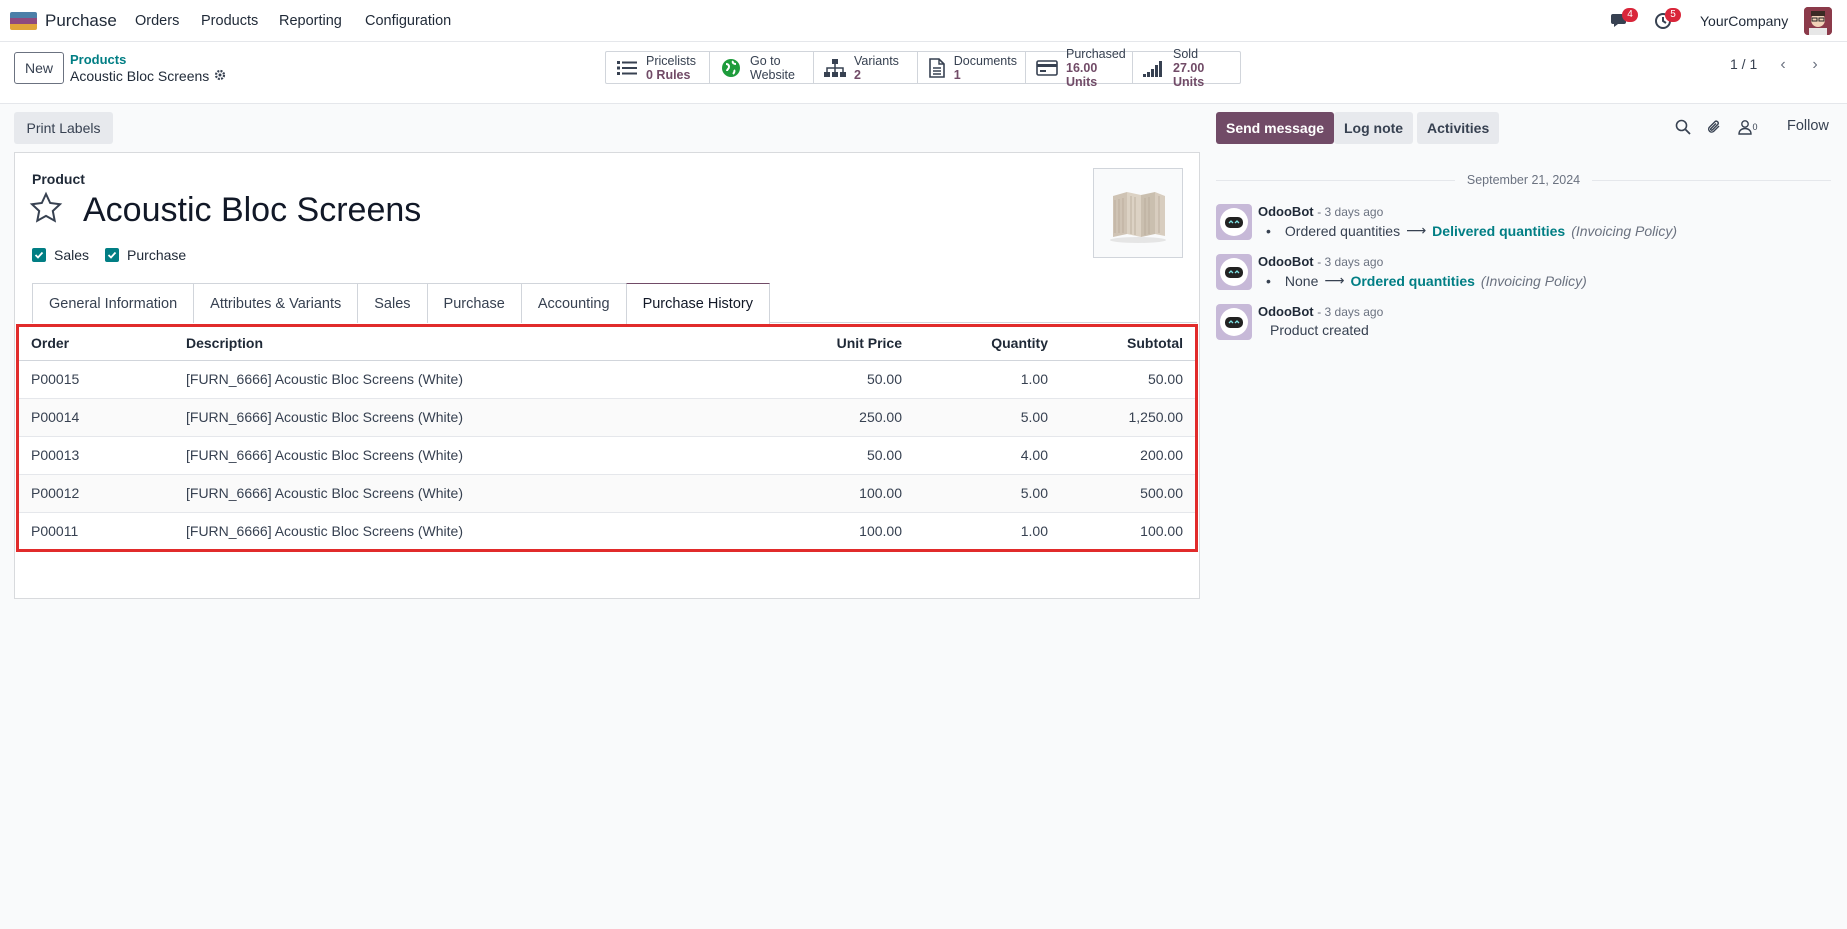 The width and height of the screenshot is (1847, 929). I want to click on sales-checkbox-label: Sales, so click(72, 255).